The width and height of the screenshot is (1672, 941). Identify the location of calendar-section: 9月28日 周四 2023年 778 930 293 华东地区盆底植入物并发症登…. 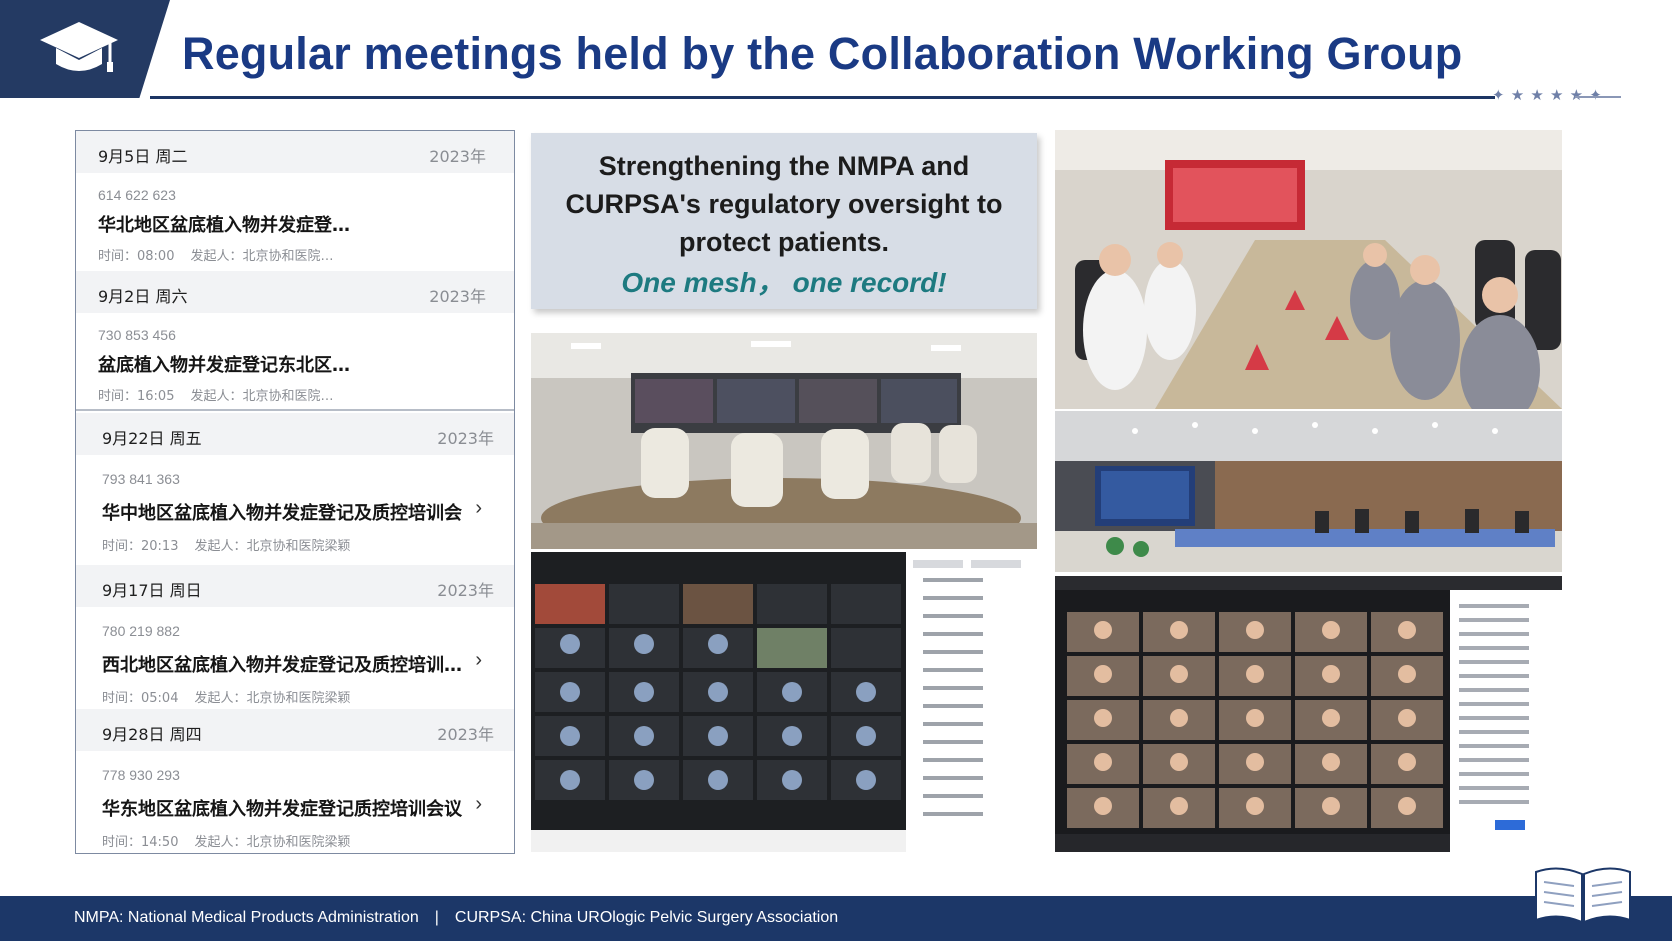
(295, 781).